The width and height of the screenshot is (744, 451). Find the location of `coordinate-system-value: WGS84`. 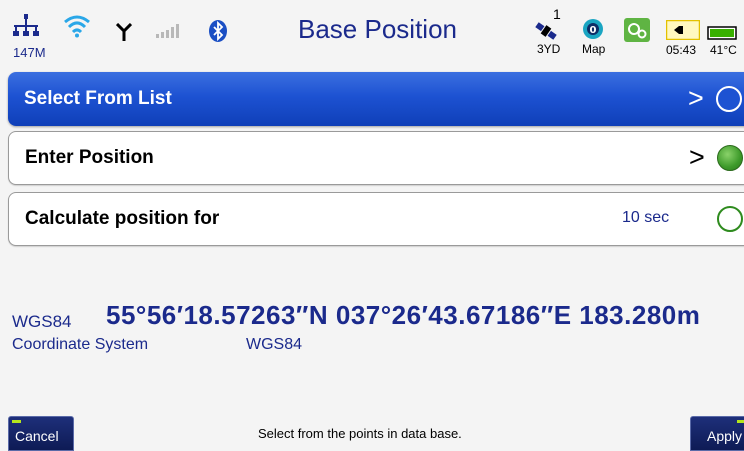

coordinate-system-value: WGS84 is located at coordinates (274, 344).